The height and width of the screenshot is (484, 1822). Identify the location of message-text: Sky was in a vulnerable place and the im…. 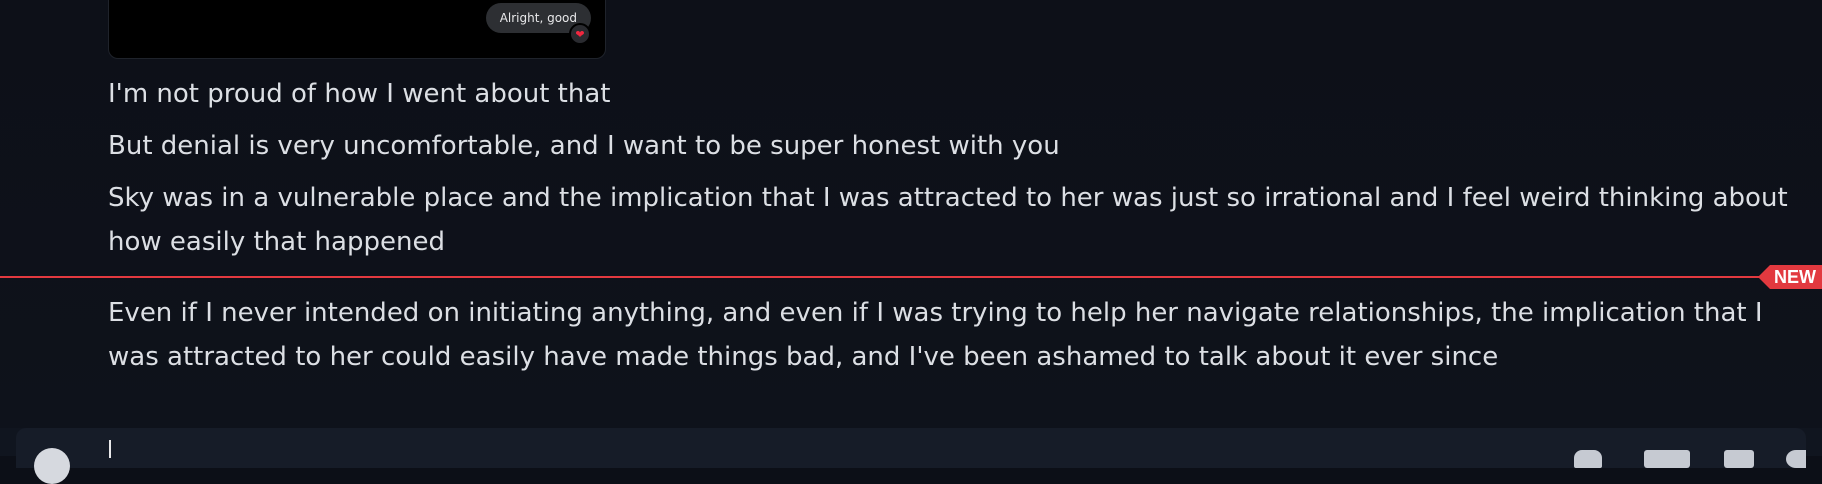
(948, 220).